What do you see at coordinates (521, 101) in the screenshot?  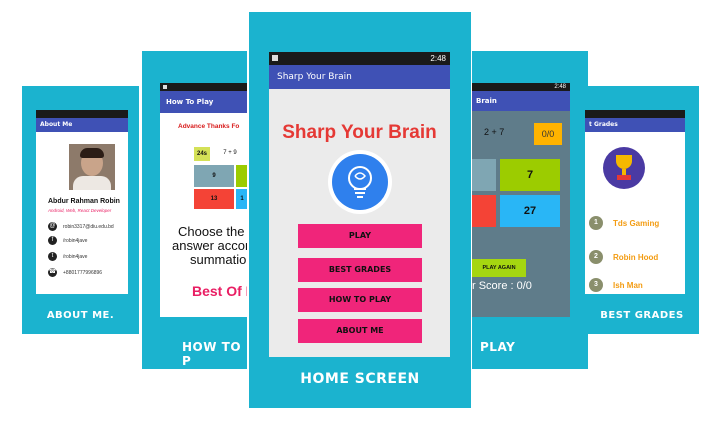 I see `play-app-bar: Brain` at bounding box center [521, 101].